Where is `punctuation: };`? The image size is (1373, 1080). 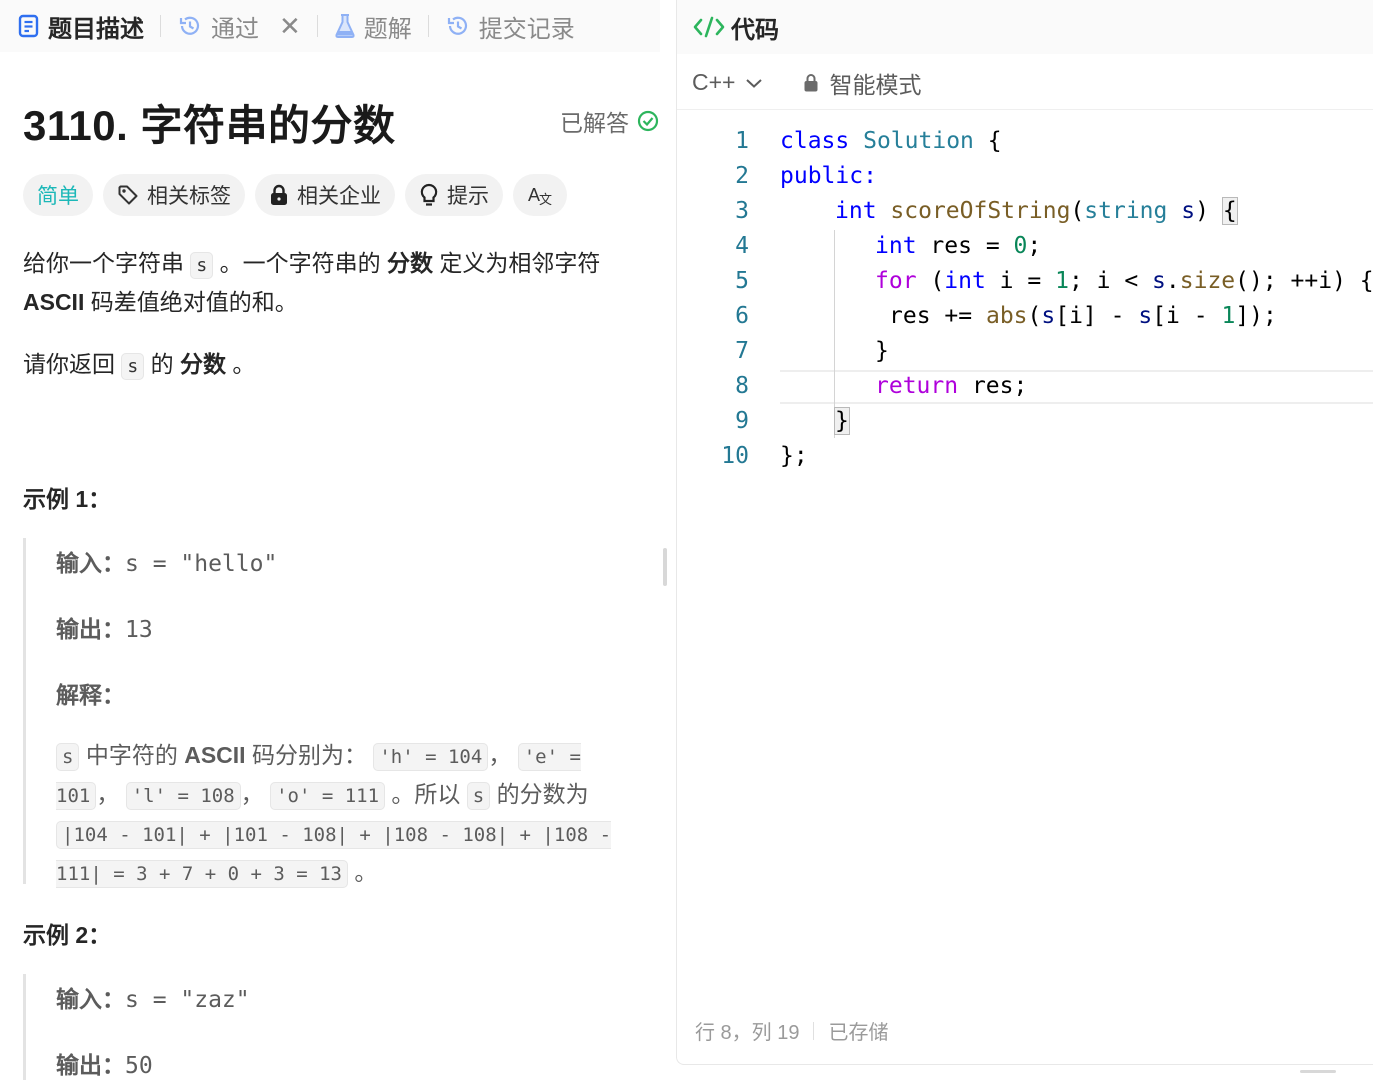
punctuation: }; is located at coordinates (794, 456).